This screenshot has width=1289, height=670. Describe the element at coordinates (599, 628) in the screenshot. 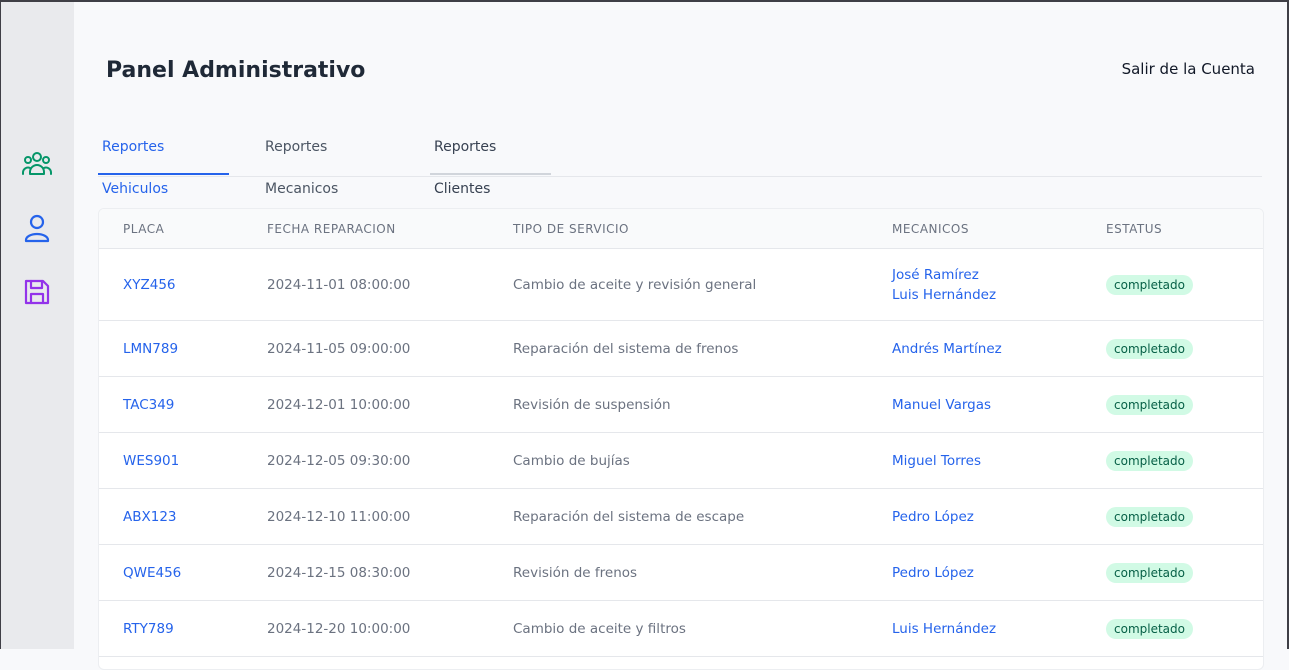

I see `servicio-cell: Cambio de aceite y filtros` at that location.